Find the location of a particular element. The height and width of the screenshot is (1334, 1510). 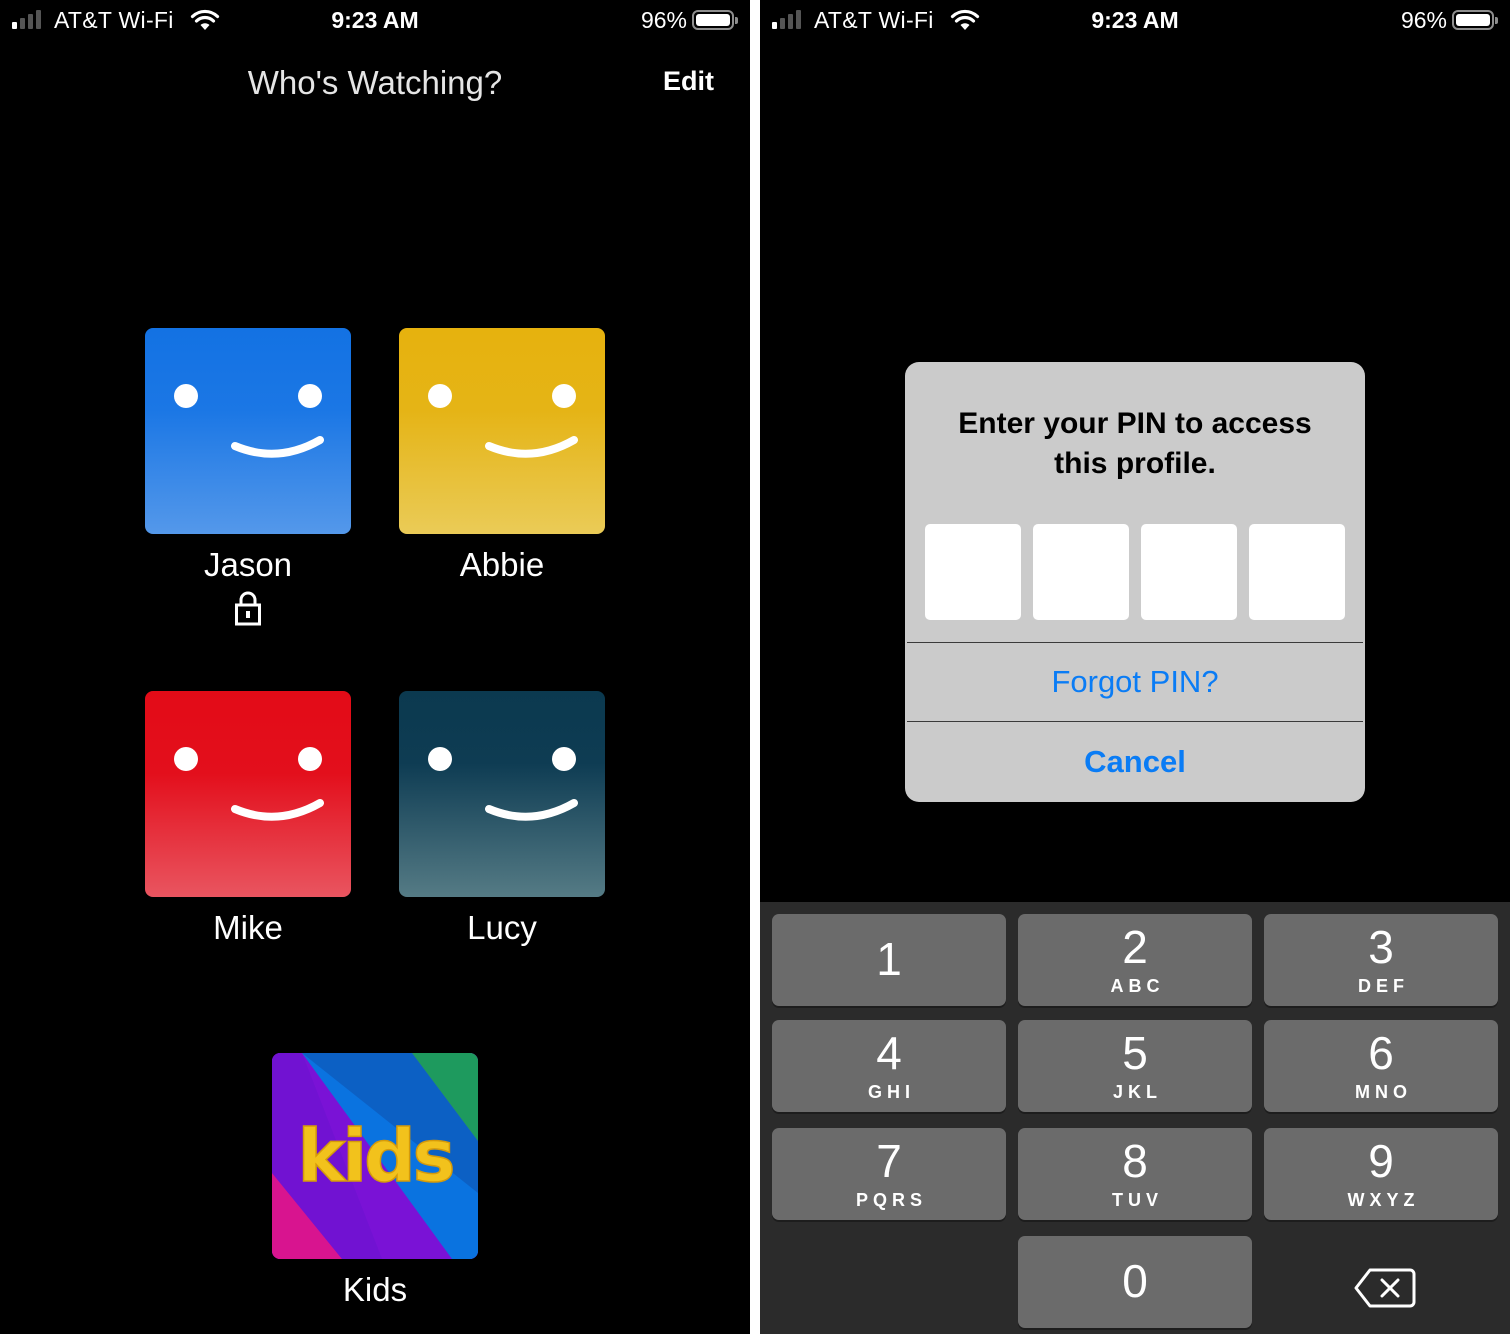

profile-abbie: Abbie is located at coordinates (502, 456).